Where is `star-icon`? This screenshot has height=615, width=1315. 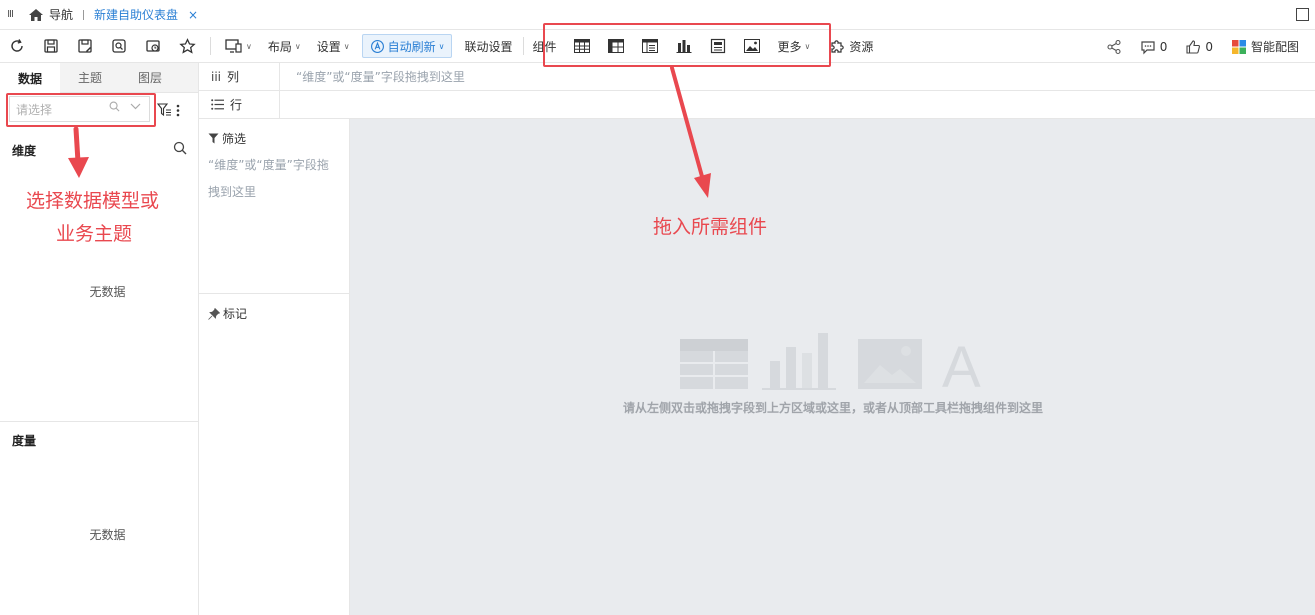
star-icon is located at coordinates (187, 45).